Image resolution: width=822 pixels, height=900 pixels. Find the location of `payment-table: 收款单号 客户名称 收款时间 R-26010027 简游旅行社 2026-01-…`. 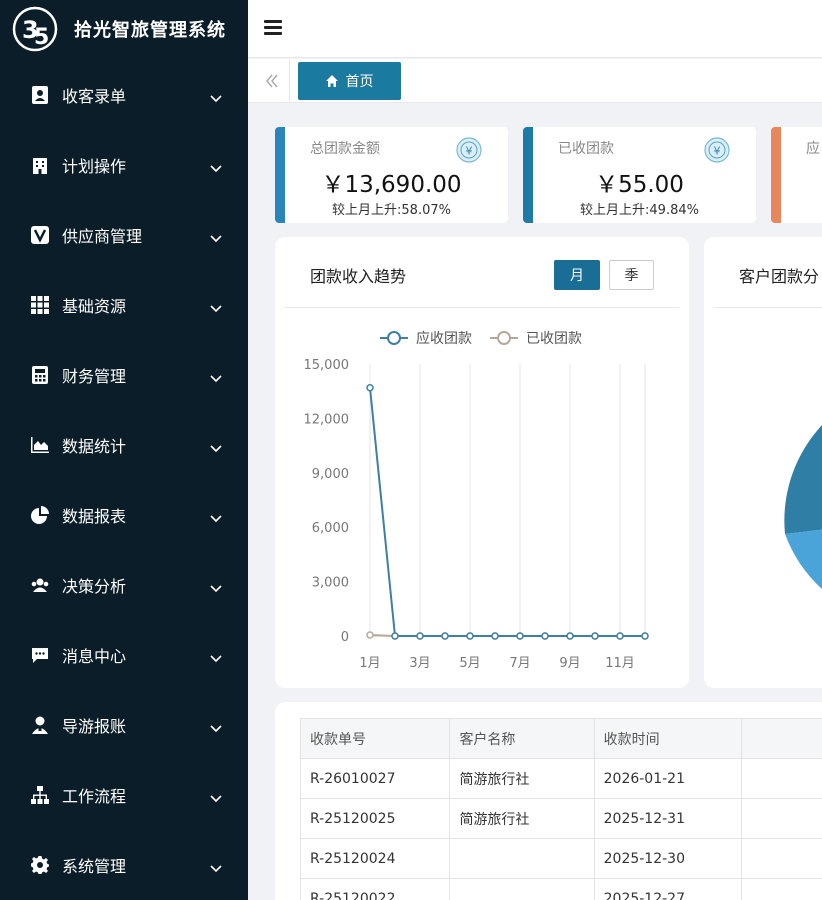

payment-table: 收款单号 客户名称 收款时间 R-26010027 简游旅行社 2026-01-… is located at coordinates (560, 809).